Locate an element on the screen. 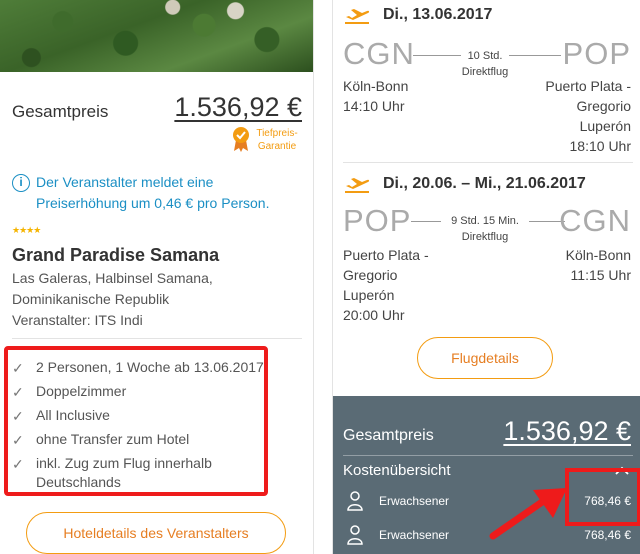 The image size is (640, 554). hotel-name: Grand Paradise Samana is located at coordinates (116, 255).